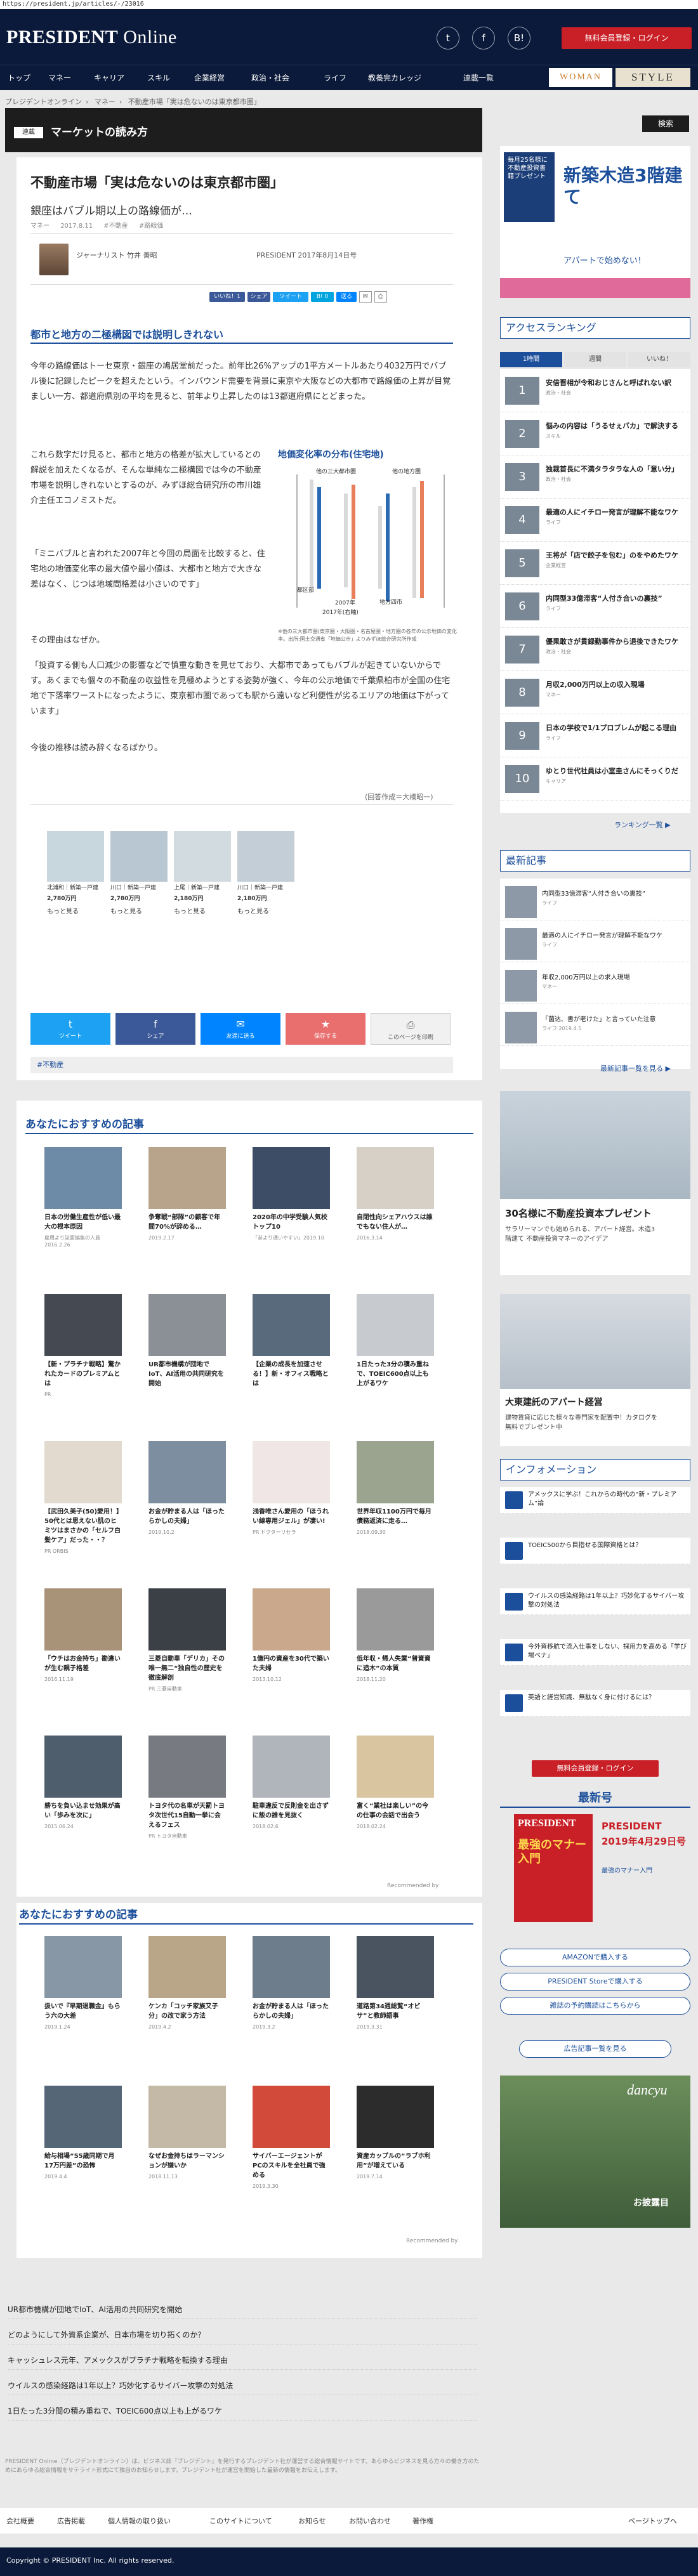  Describe the element at coordinates (519, 38) in the screenshot. I see `hatena-icon: B!` at that location.